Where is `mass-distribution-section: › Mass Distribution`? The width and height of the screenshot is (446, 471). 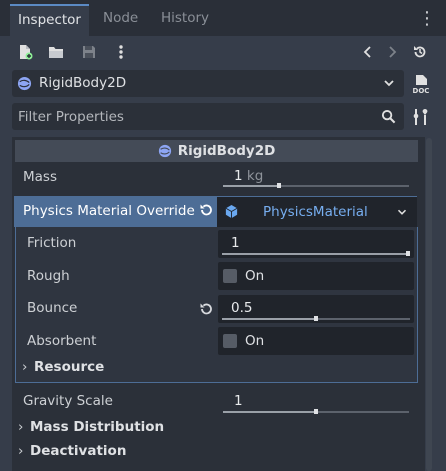 mass-distribution-section: › Mass Distribution is located at coordinates (91, 427).